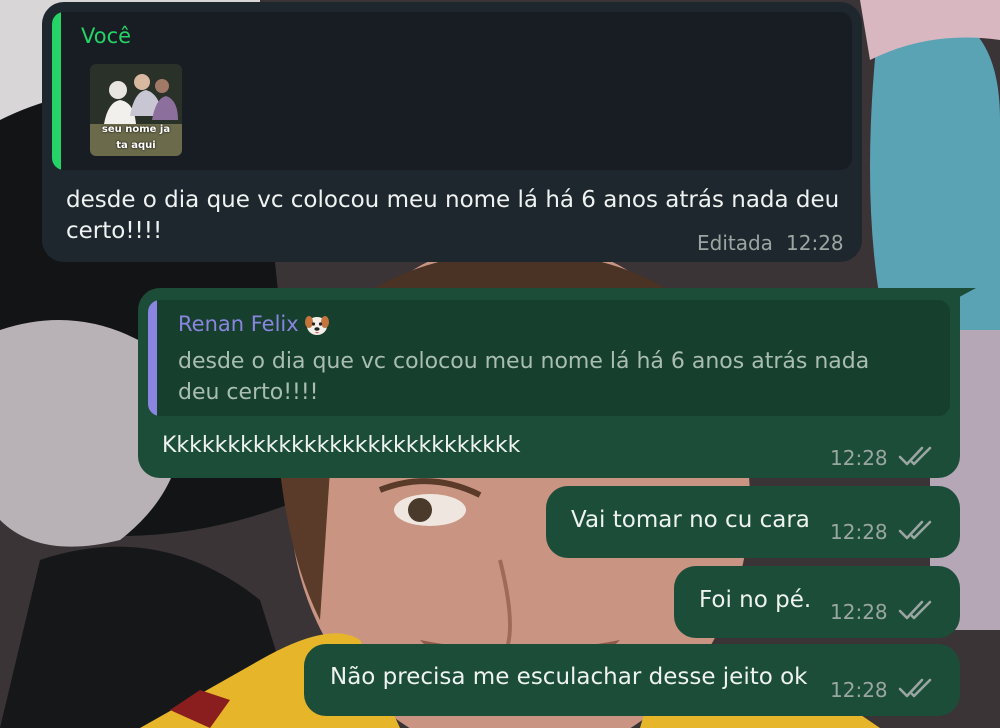 This screenshot has height=728, width=1000. I want to click on message-text: Kkkkkkkkkkkkkkkkkkkkkkkkkkkk, so click(341, 445).